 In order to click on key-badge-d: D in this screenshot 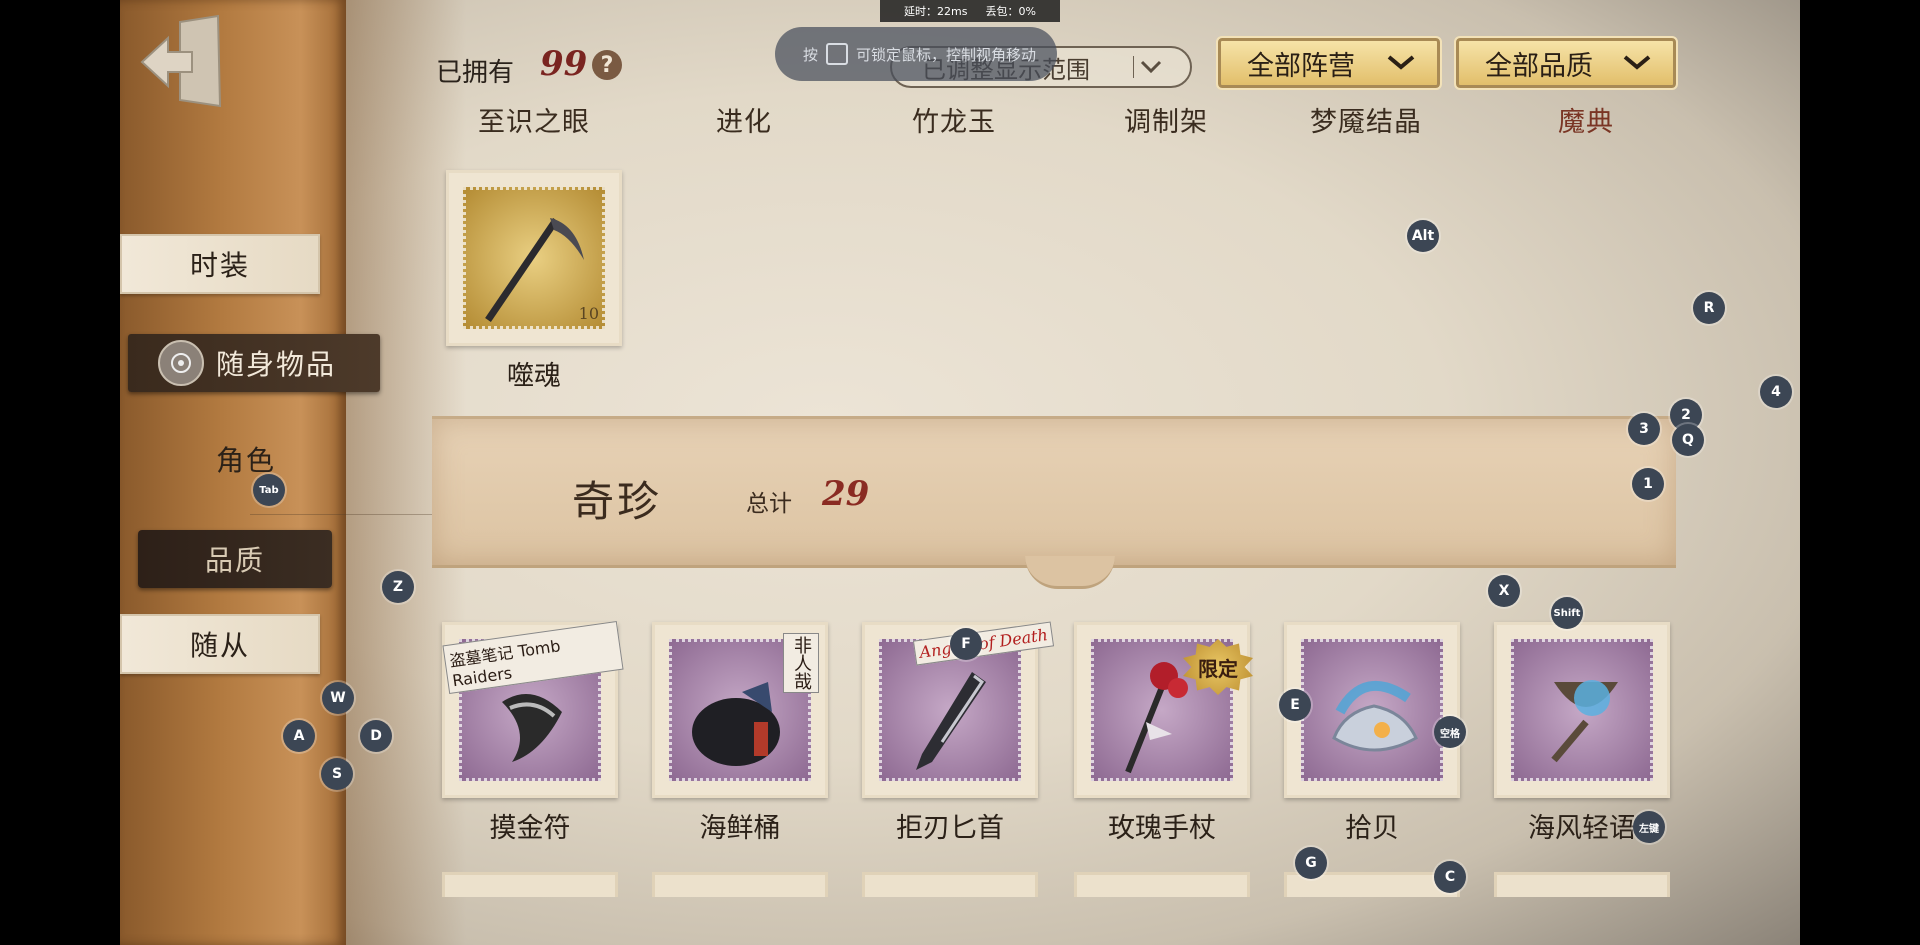, I will do `click(376, 736)`.